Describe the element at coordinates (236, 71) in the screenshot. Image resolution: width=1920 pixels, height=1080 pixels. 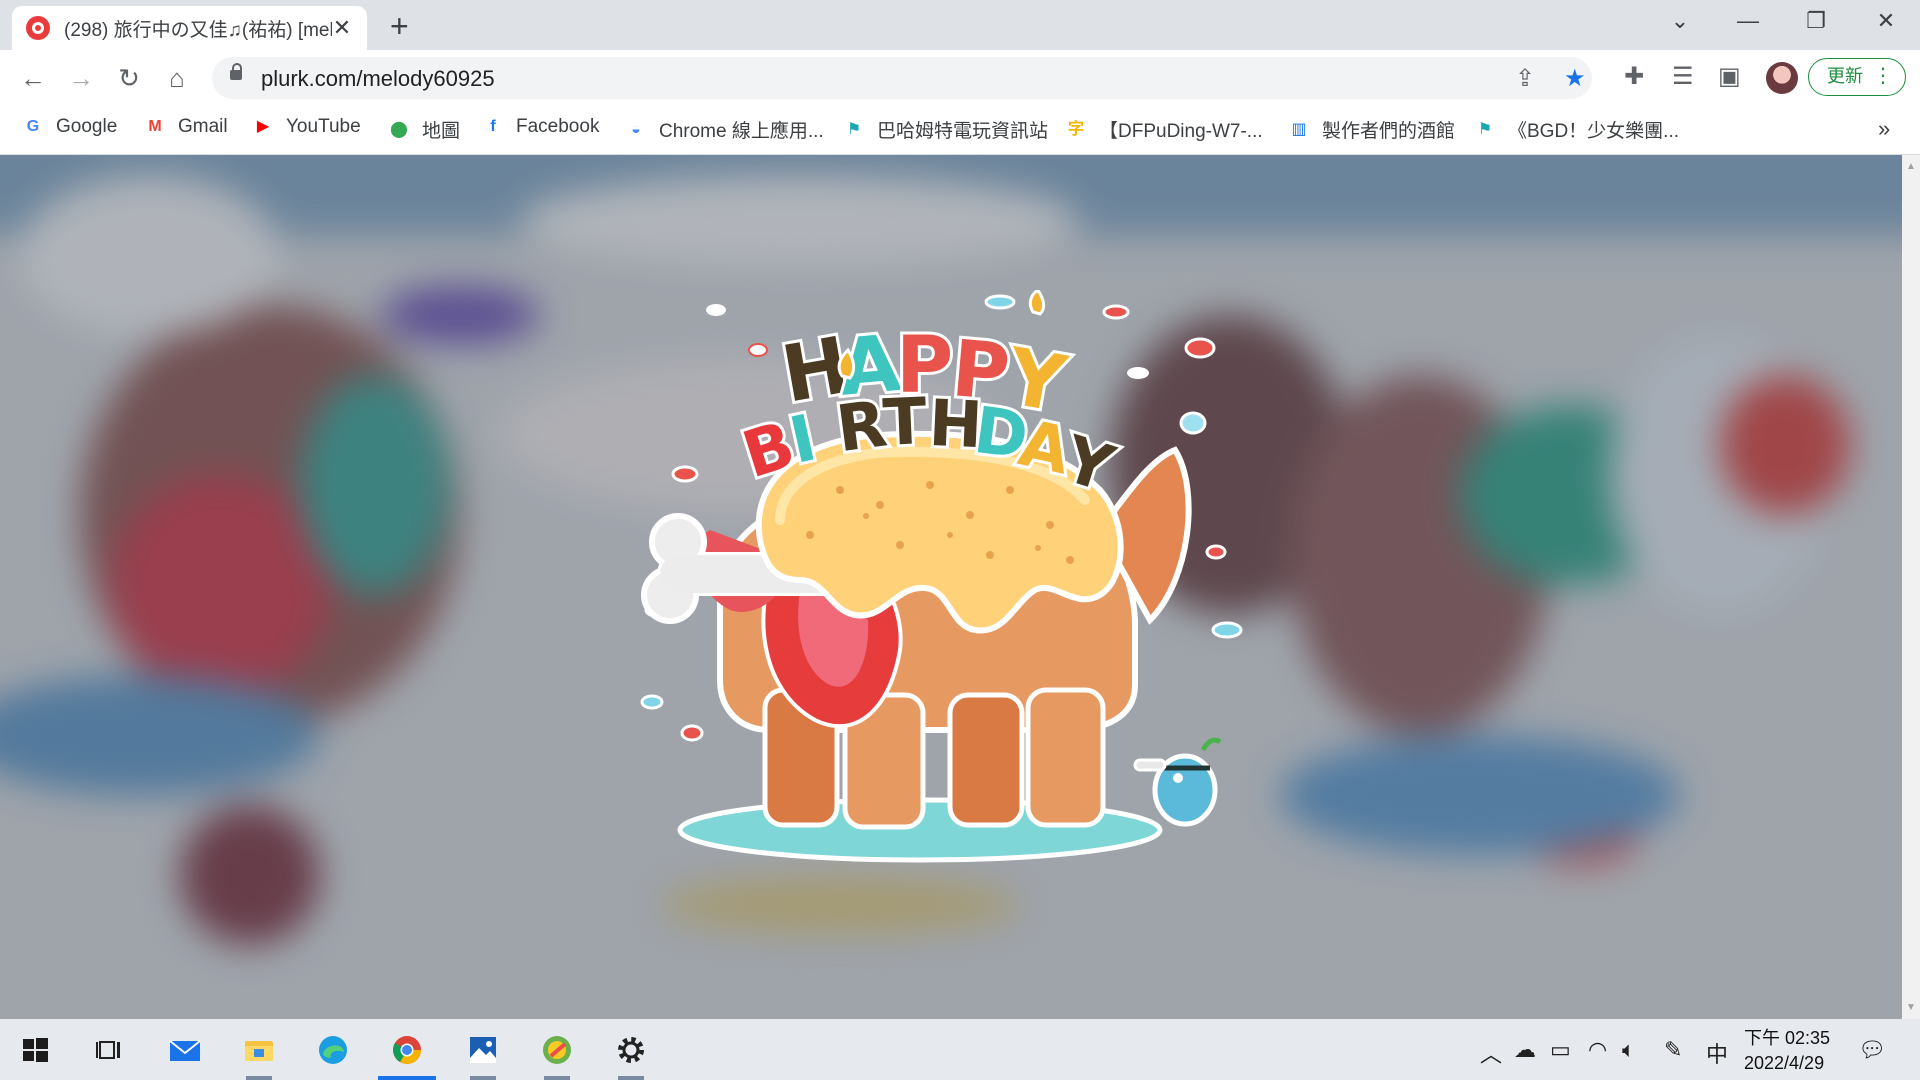
I see `lock-icon` at that location.